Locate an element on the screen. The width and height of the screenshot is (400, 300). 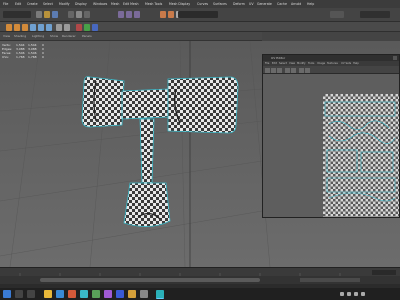
menu-display: Display is located at coordinates (81, 4).